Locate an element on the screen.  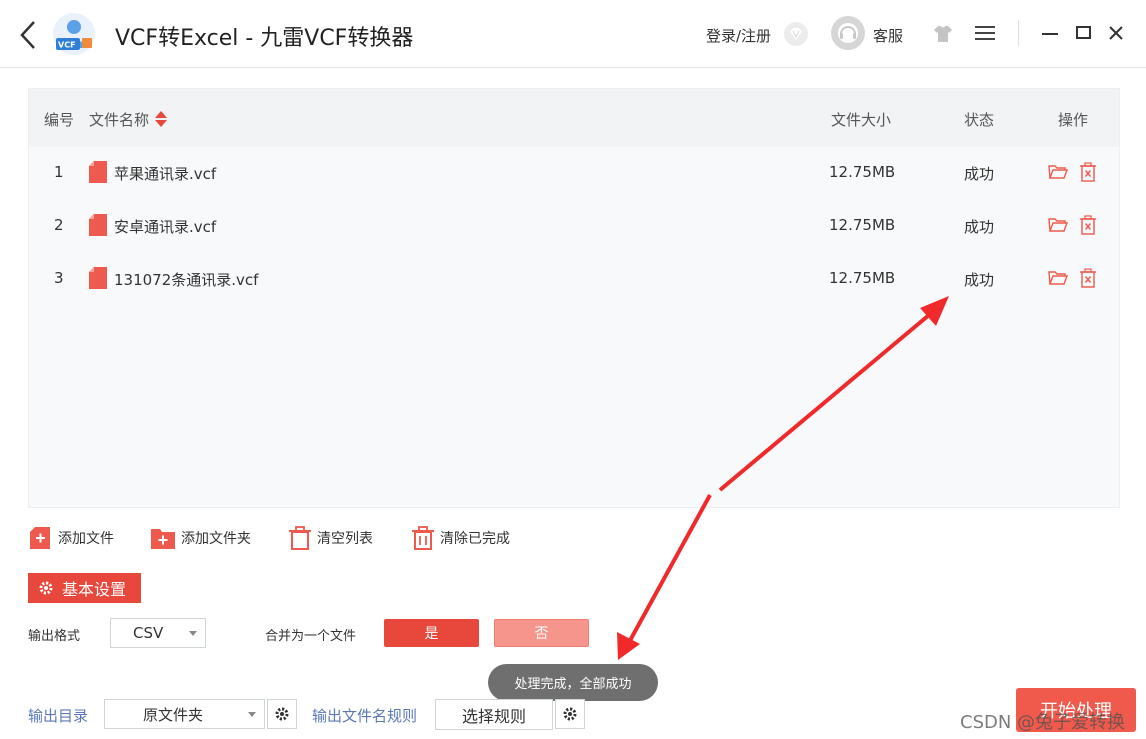
menu-icon is located at coordinates (985, 33).